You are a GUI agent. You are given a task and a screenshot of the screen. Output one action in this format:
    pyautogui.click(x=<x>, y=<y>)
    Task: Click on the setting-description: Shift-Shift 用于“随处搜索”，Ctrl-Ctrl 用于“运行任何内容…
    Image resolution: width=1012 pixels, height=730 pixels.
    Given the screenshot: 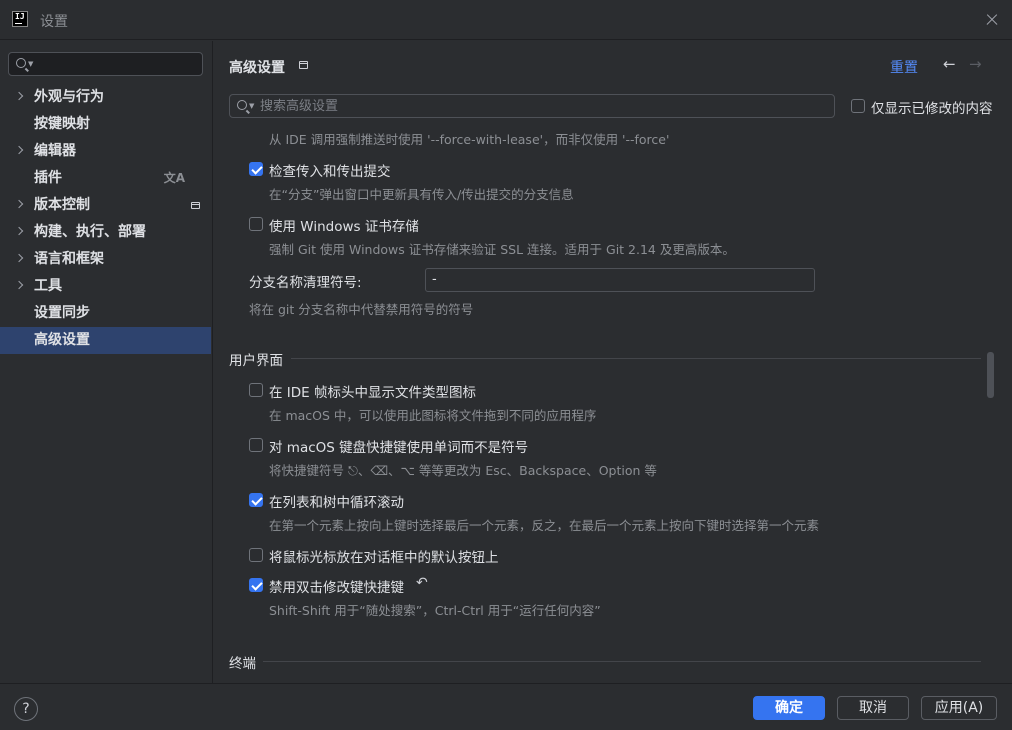 What is the action you would take?
    pyautogui.click(x=435, y=610)
    